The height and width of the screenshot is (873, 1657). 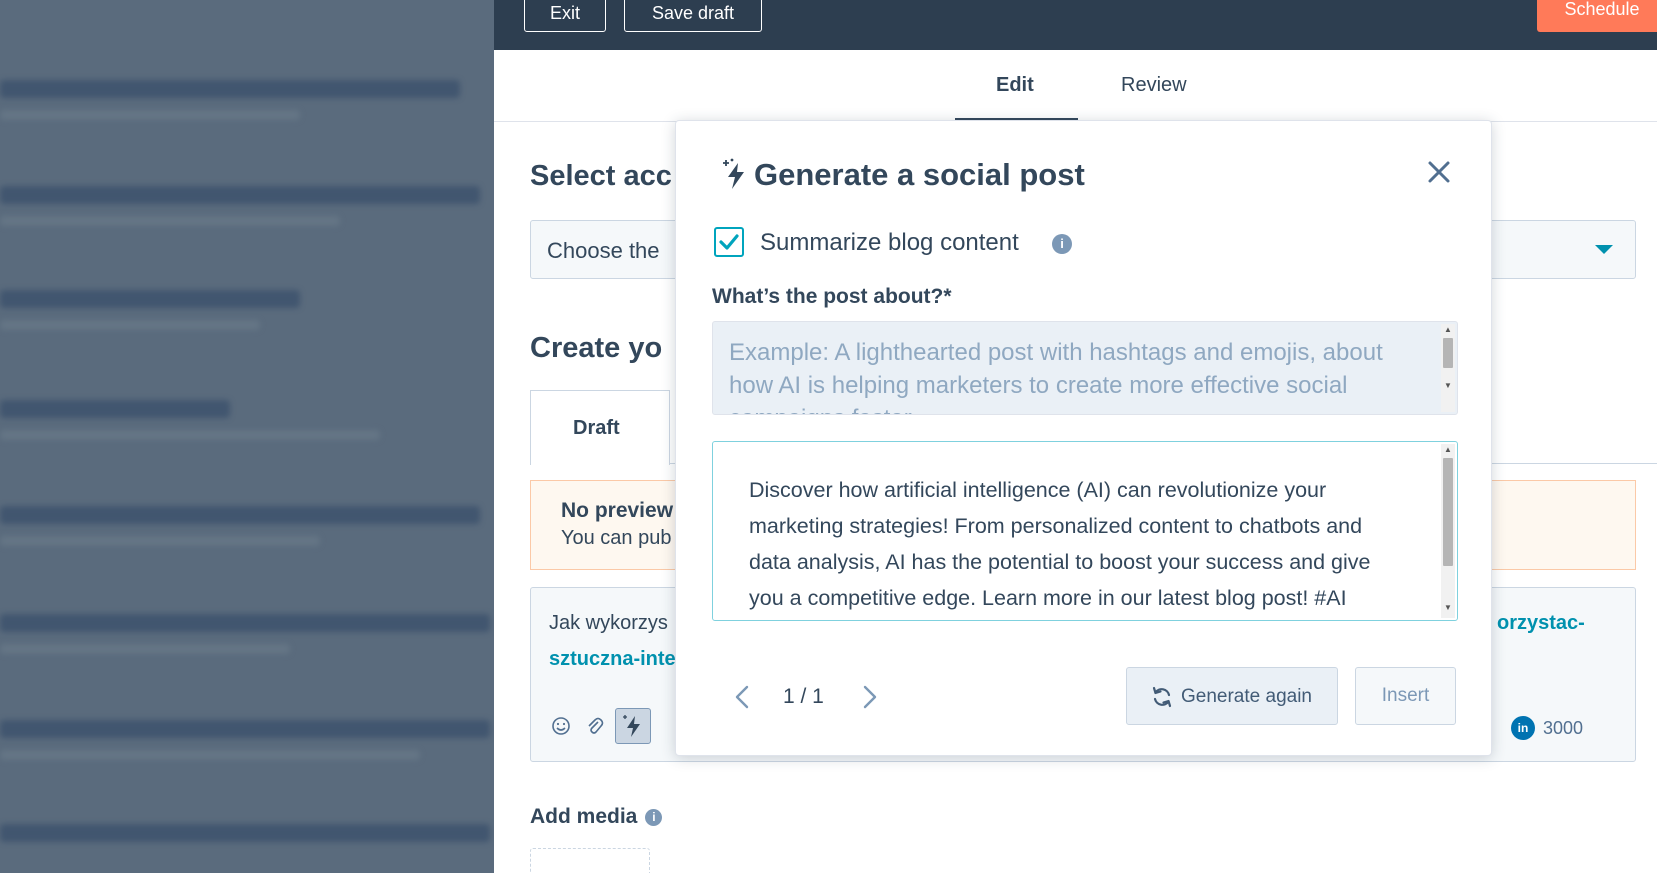 I want to click on close-icon, so click(x=1439, y=172).